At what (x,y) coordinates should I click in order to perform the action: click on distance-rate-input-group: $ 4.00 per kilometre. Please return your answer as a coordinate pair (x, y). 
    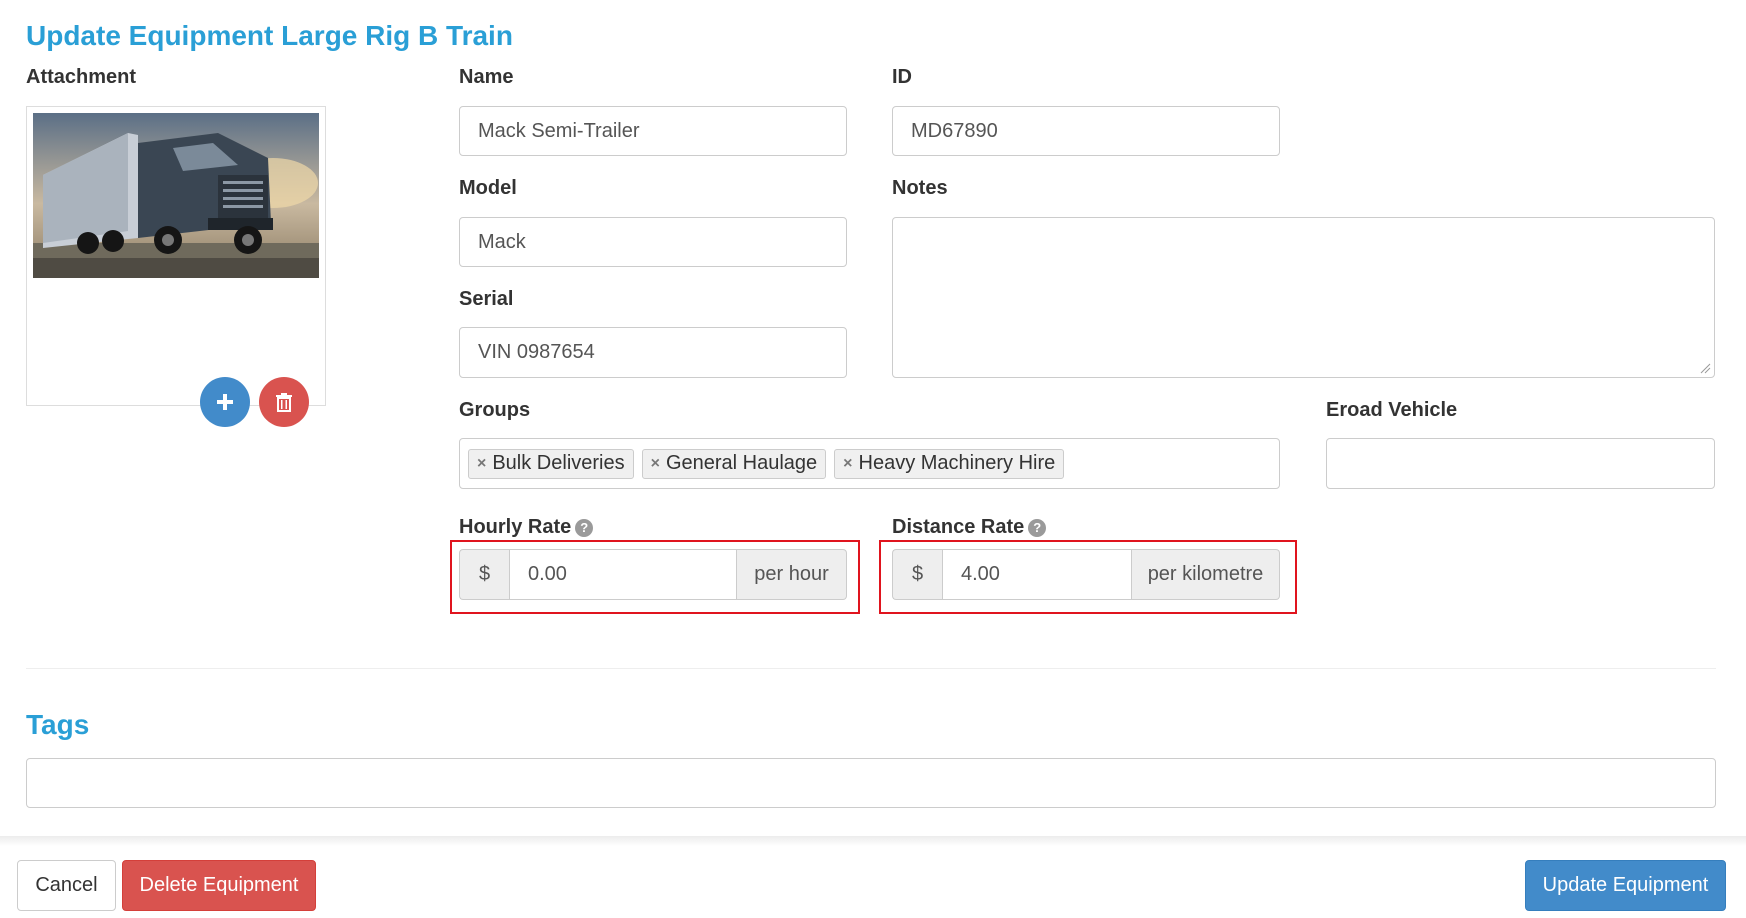
    Looking at the image, I should click on (1086, 574).